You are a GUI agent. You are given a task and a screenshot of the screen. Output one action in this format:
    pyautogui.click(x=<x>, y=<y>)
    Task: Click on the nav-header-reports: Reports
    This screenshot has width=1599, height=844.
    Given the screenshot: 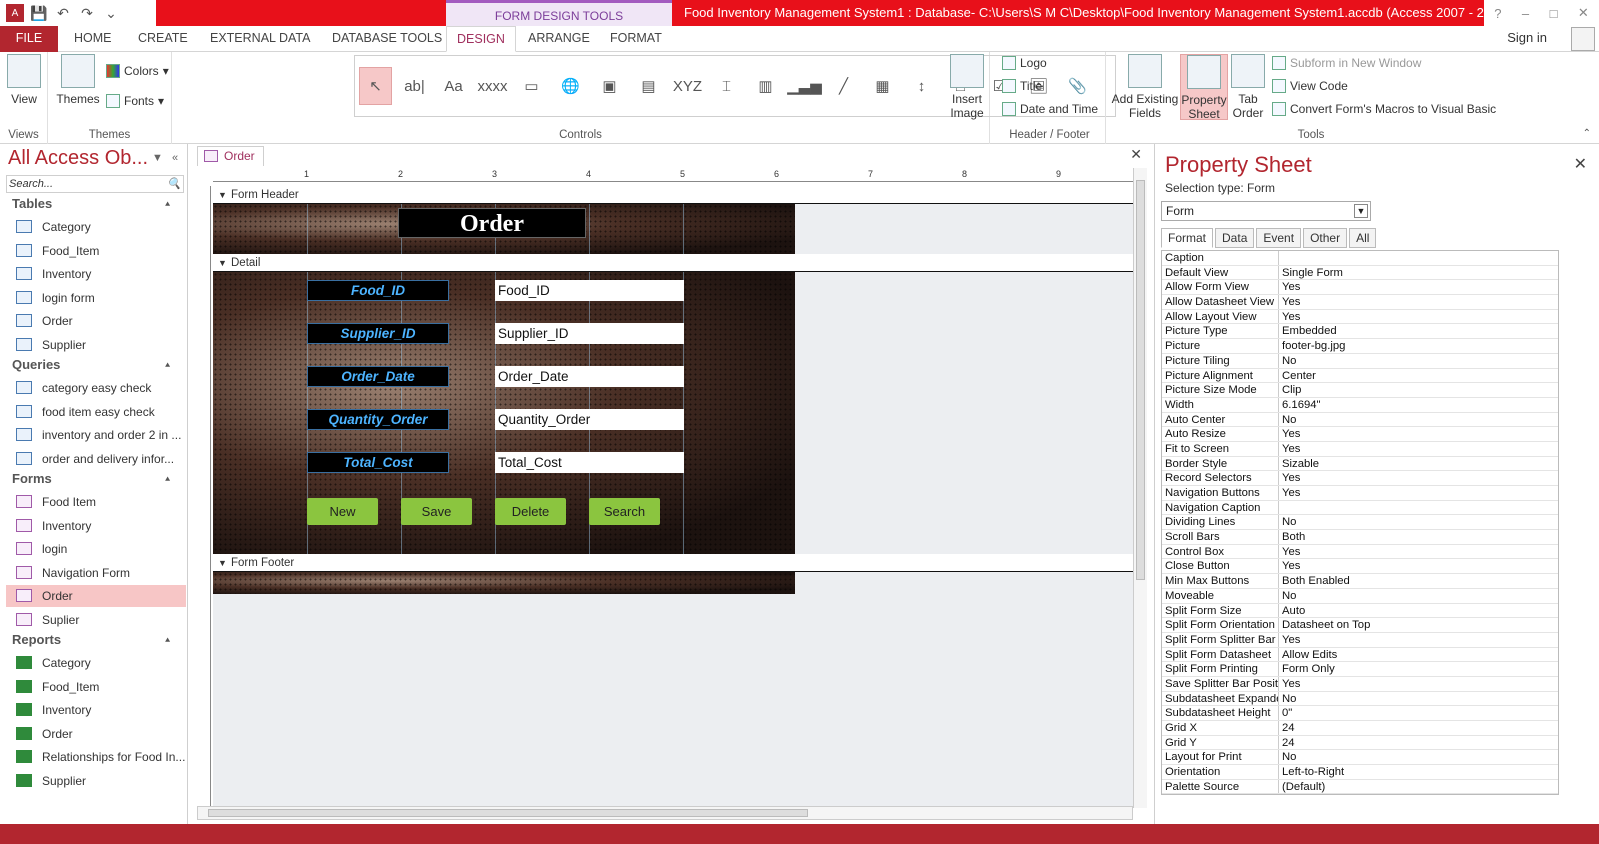 What is the action you would take?
    pyautogui.click(x=36, y=639)
    